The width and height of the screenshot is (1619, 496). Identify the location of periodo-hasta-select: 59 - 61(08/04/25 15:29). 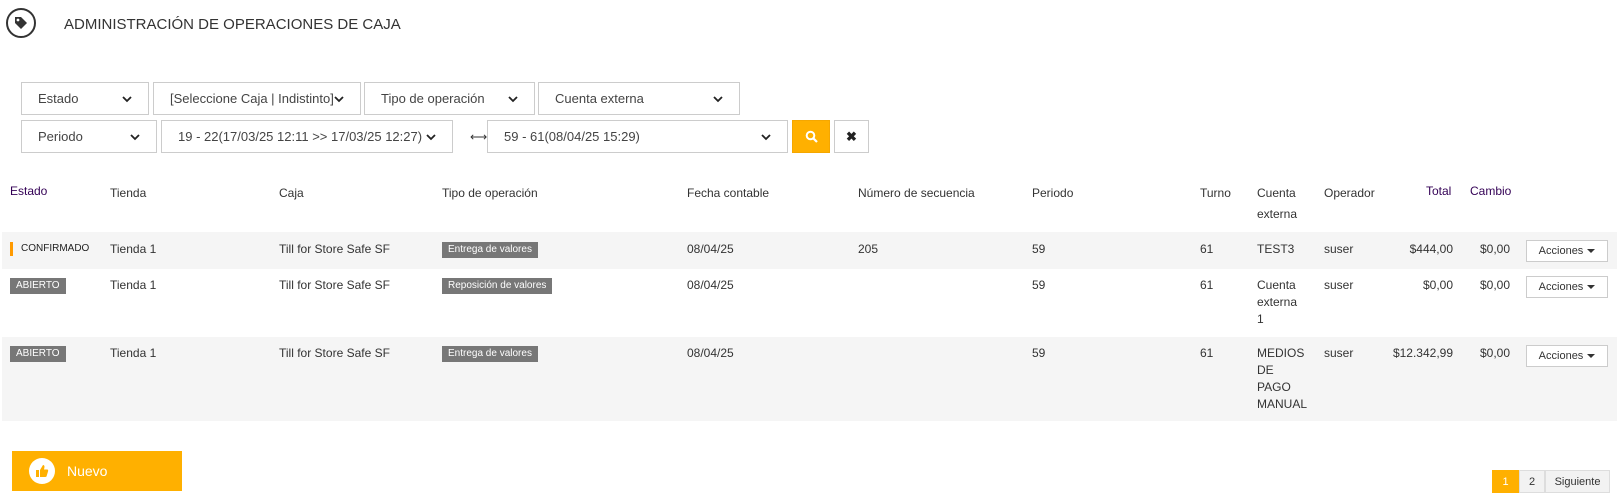
(637, 136).